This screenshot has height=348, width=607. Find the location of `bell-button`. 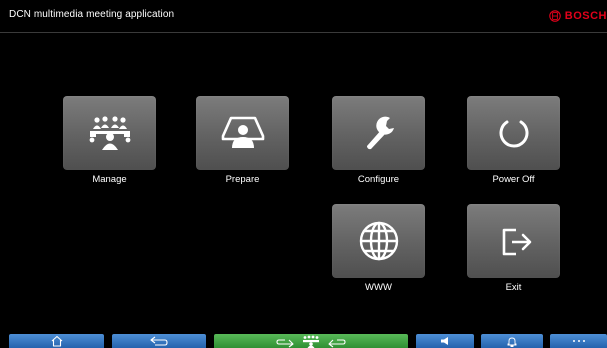

bell-button is located at coordinates (512, 341).